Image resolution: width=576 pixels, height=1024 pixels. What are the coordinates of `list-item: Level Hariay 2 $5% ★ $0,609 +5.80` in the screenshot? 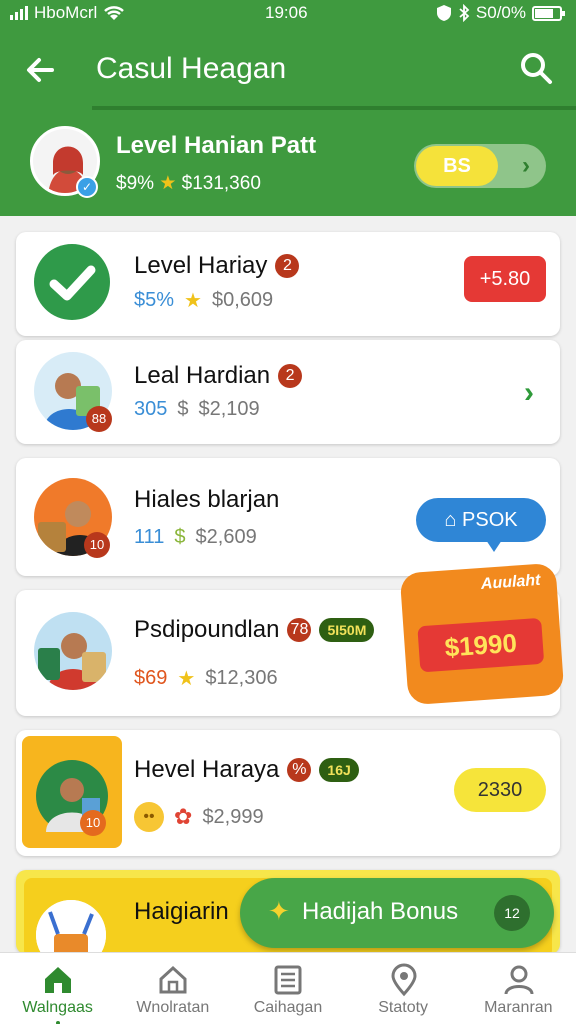 It's located at (288, 284).